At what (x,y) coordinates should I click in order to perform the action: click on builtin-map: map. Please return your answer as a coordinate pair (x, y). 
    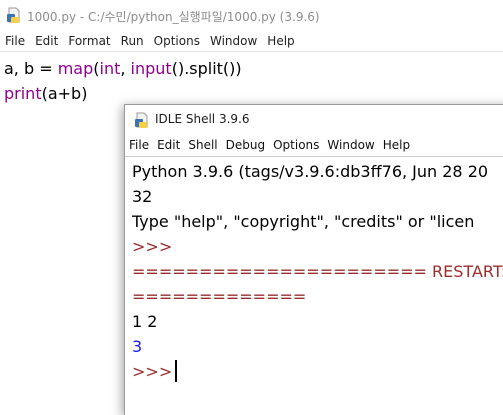
    Looking at the image, I should click on (75, 68).